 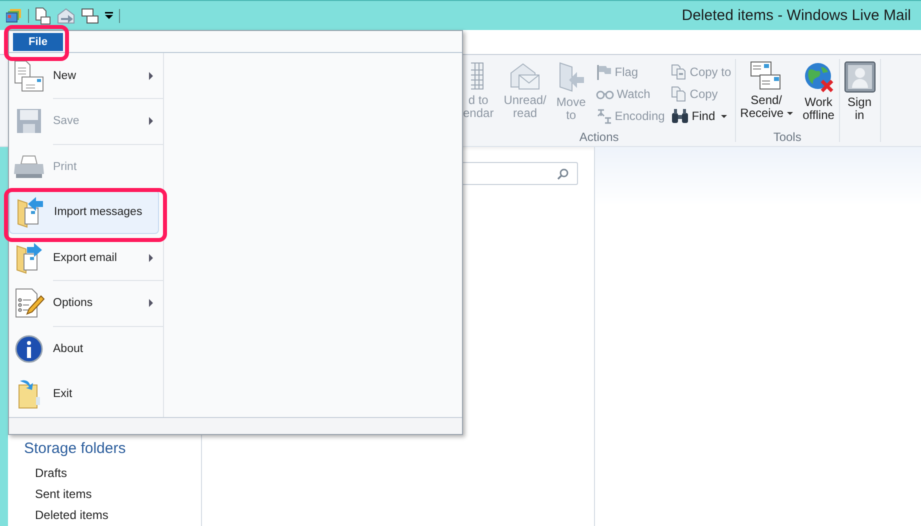 I want to click on ribbon-button: Sign in, so click(x=860, y=102).